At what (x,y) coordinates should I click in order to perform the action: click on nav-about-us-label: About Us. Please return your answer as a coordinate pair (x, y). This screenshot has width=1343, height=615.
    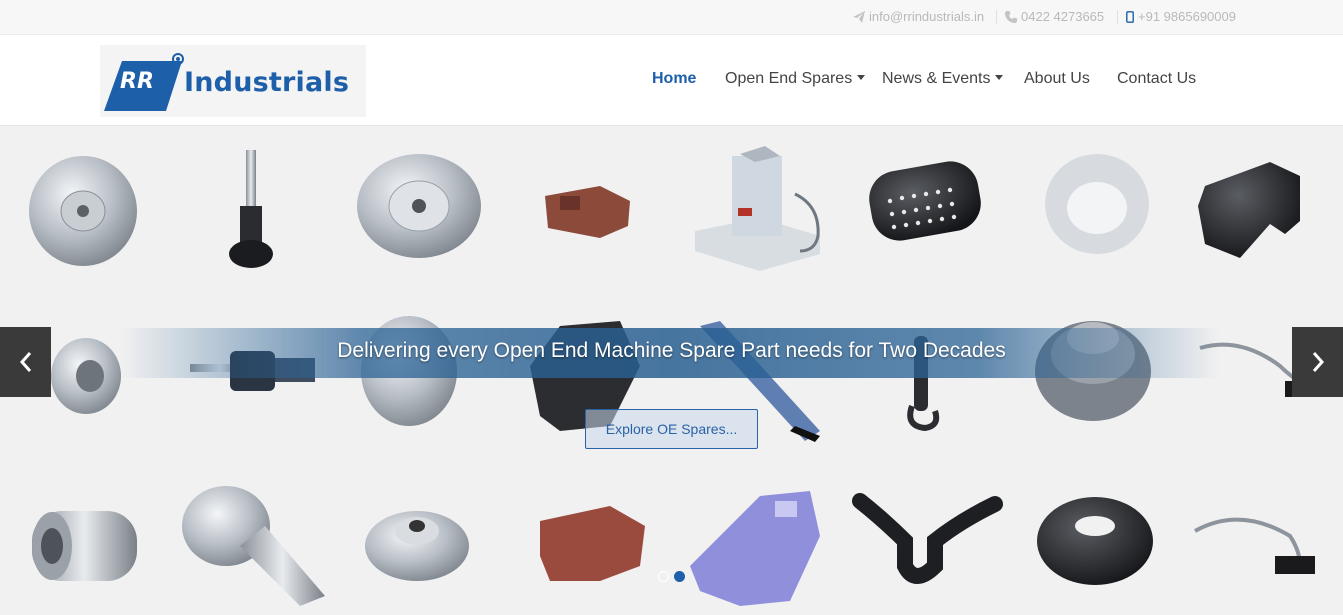
    Looking at the image, I should click on (1057, 78).